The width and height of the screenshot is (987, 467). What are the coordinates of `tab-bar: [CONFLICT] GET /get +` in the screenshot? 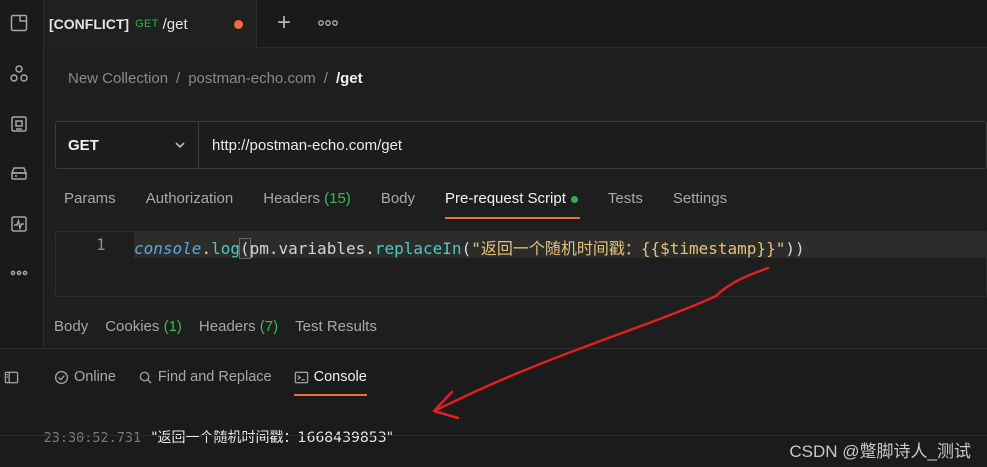 It's located at (515, 24).